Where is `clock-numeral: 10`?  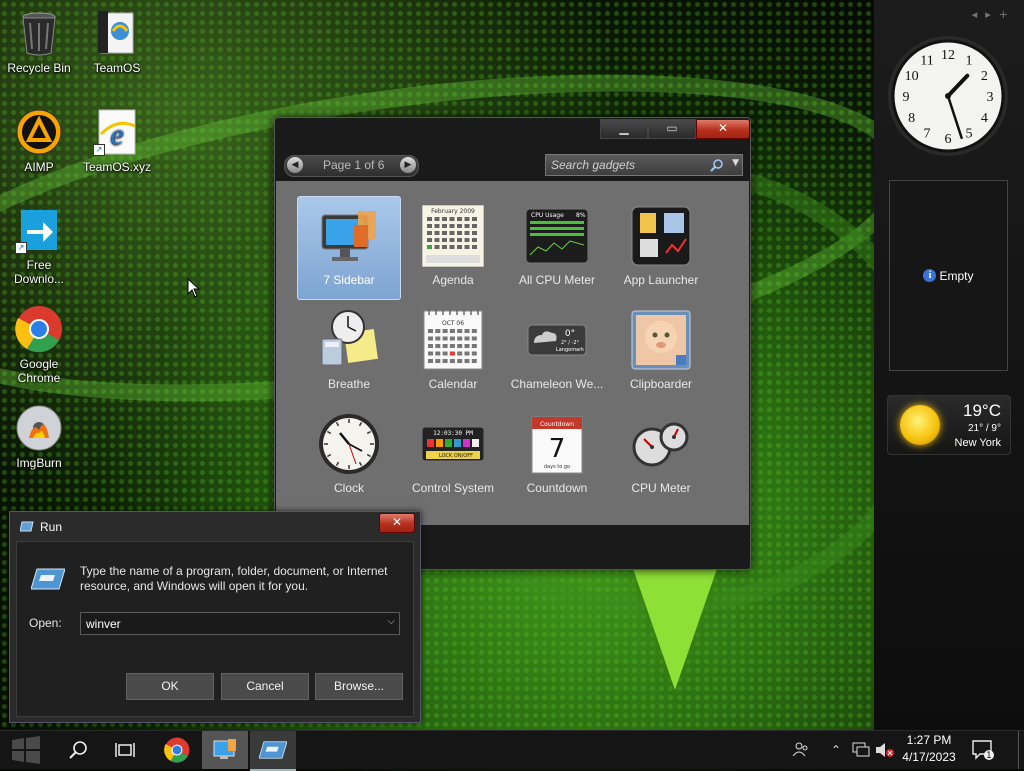 clock-numeral: 10 is located at coordinates (912, 76).